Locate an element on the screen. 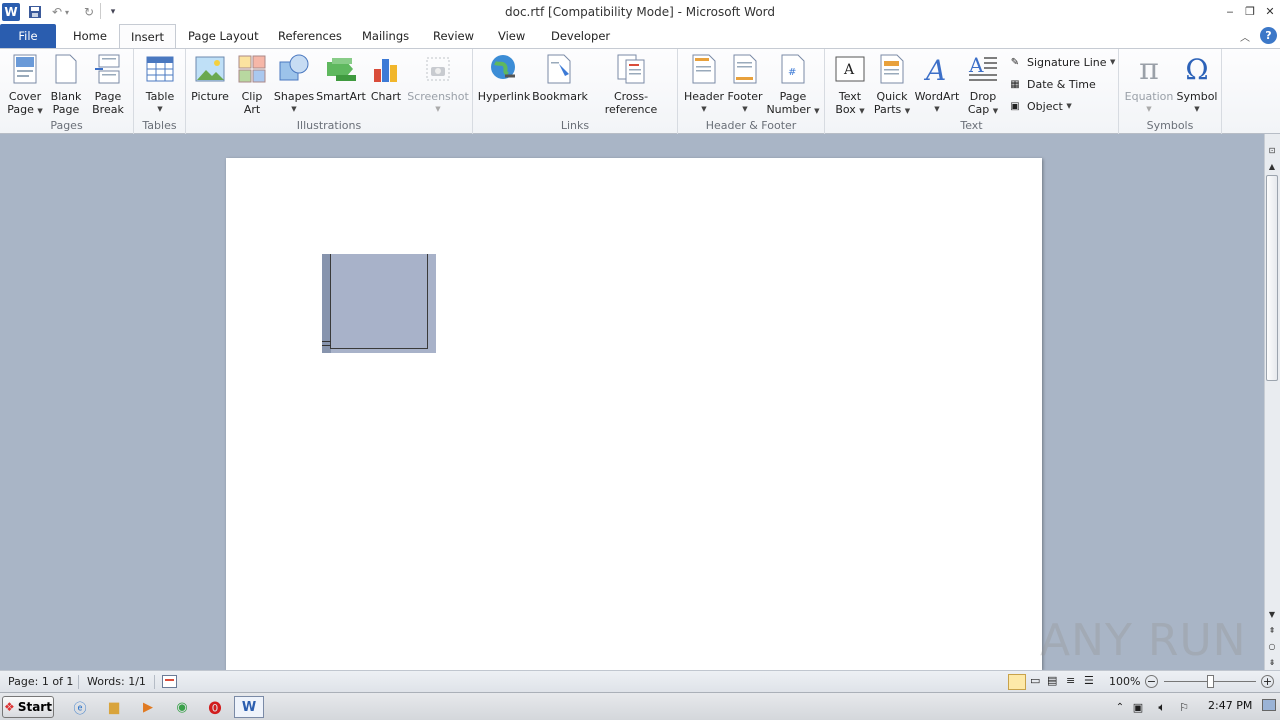 The width and height of the screenshot is (1280, 720). equation-button: π Equation ▼ is located at coordinates (1149, 84).